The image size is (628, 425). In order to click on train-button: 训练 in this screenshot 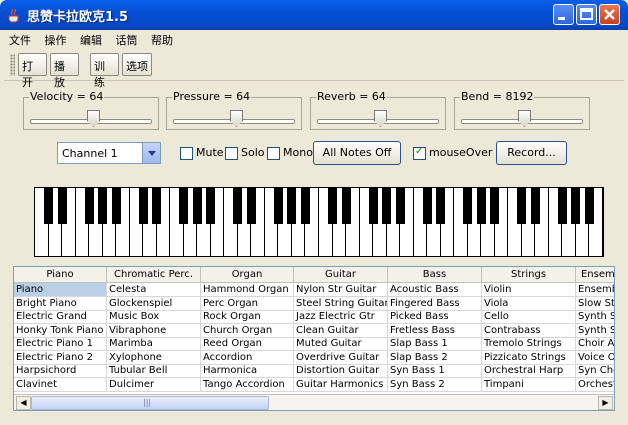, I will do `click(104, 71)`.